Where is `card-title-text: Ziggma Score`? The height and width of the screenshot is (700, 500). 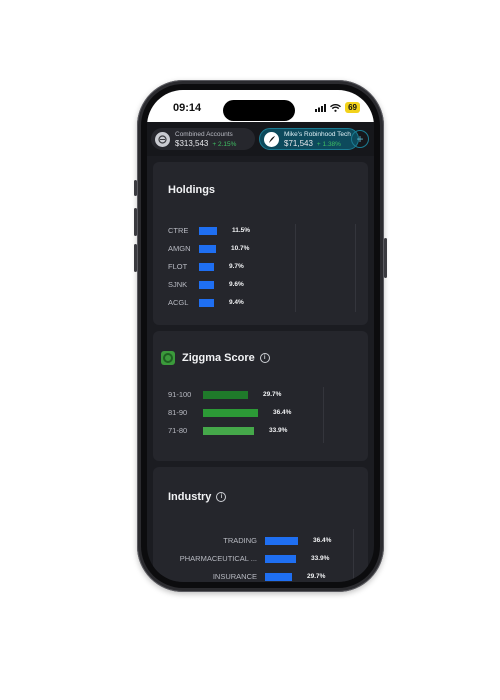
card-title-text: Ziggma Score is located at coordinates (218, 358).